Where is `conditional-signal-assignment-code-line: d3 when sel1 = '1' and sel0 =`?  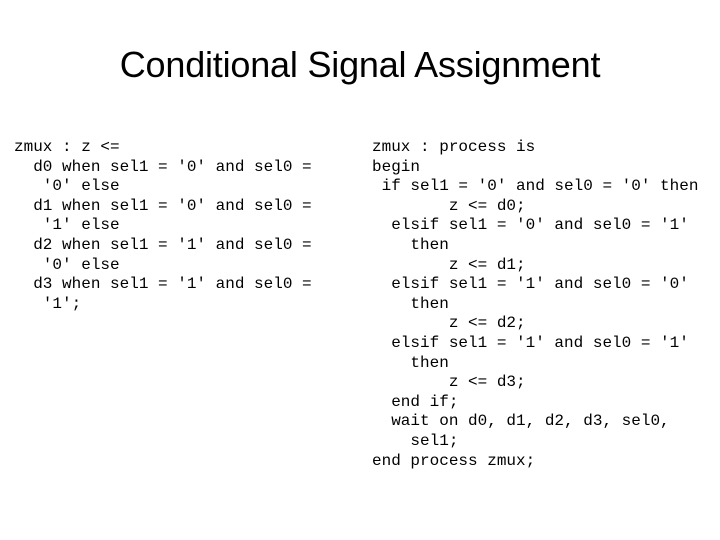
conditional-signal-assignment-code-line: d3 when sel1 = '1' and sel0 = is located at coordinates (163, 284).